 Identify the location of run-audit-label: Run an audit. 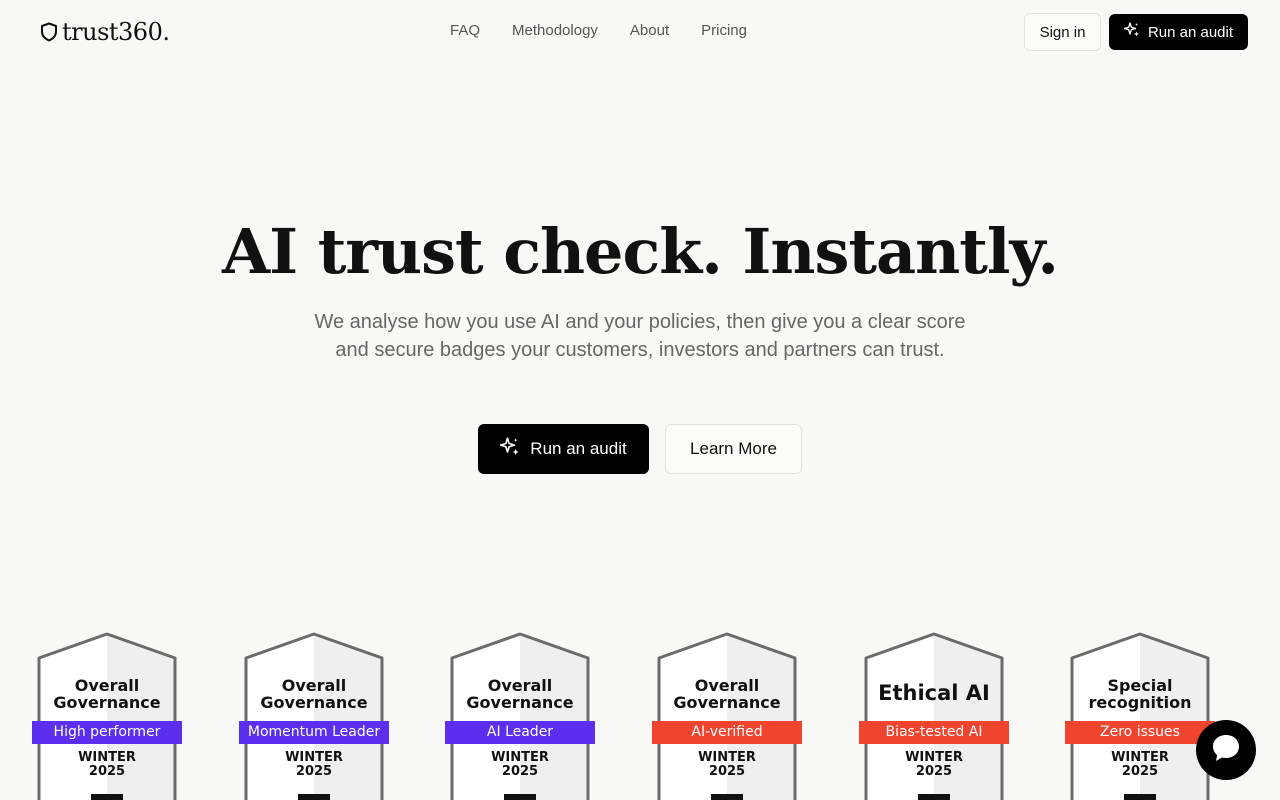
(1190, 32).